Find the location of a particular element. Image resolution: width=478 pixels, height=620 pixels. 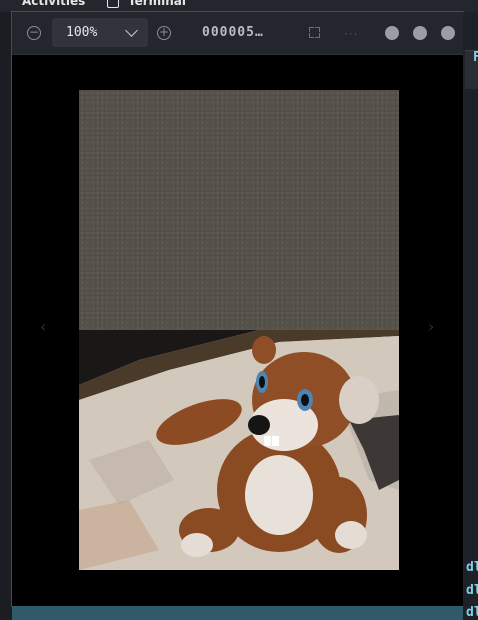

chevron-down-icon is located at coordinates (131, 30).